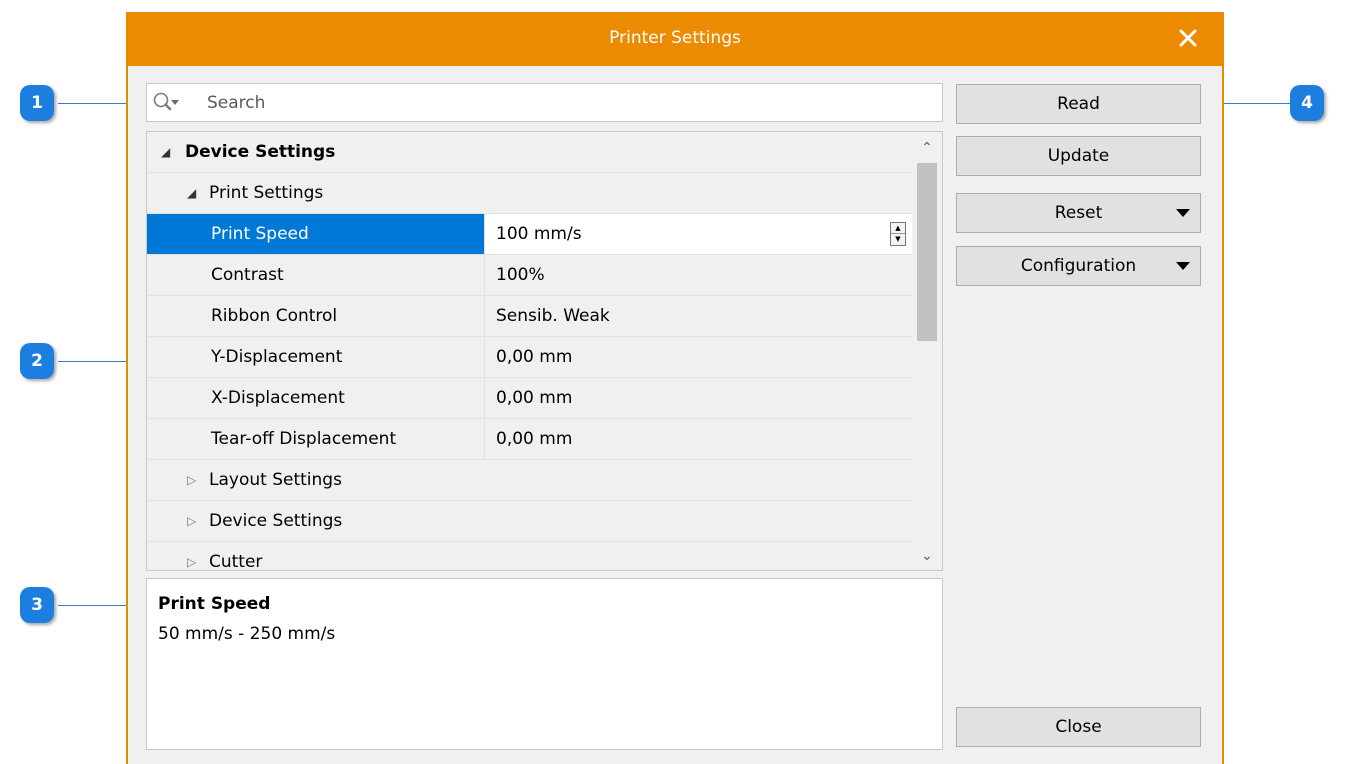  Describe the element at coordinates (316, 234) in the screenshot. I see `property-name-cell: Print Speed` at that location.